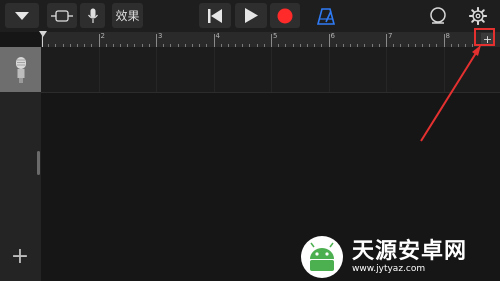 The image size is (500, 281). I want to click on android-logo-icon, so click(322, 257).